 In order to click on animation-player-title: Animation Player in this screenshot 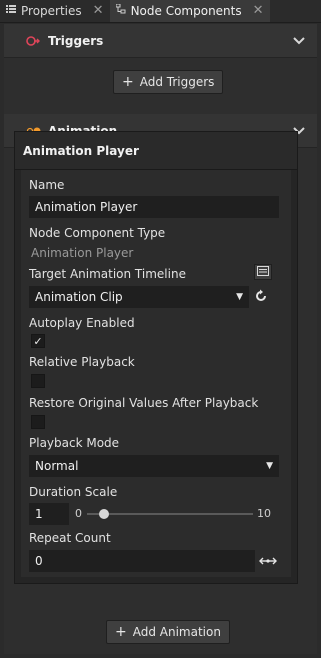, I will do `click(156, 151)`.